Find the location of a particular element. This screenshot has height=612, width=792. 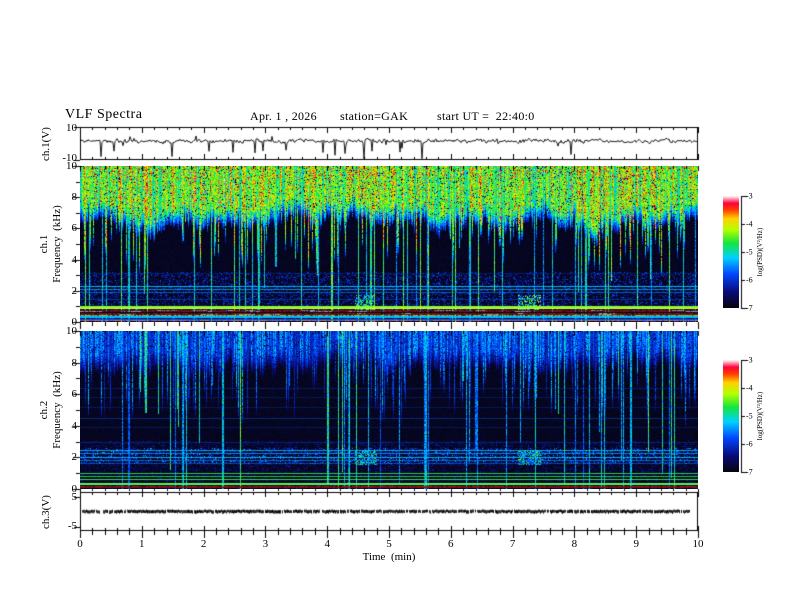

spec2-y-tick-label: 0 is located at coordinates (74, 489).